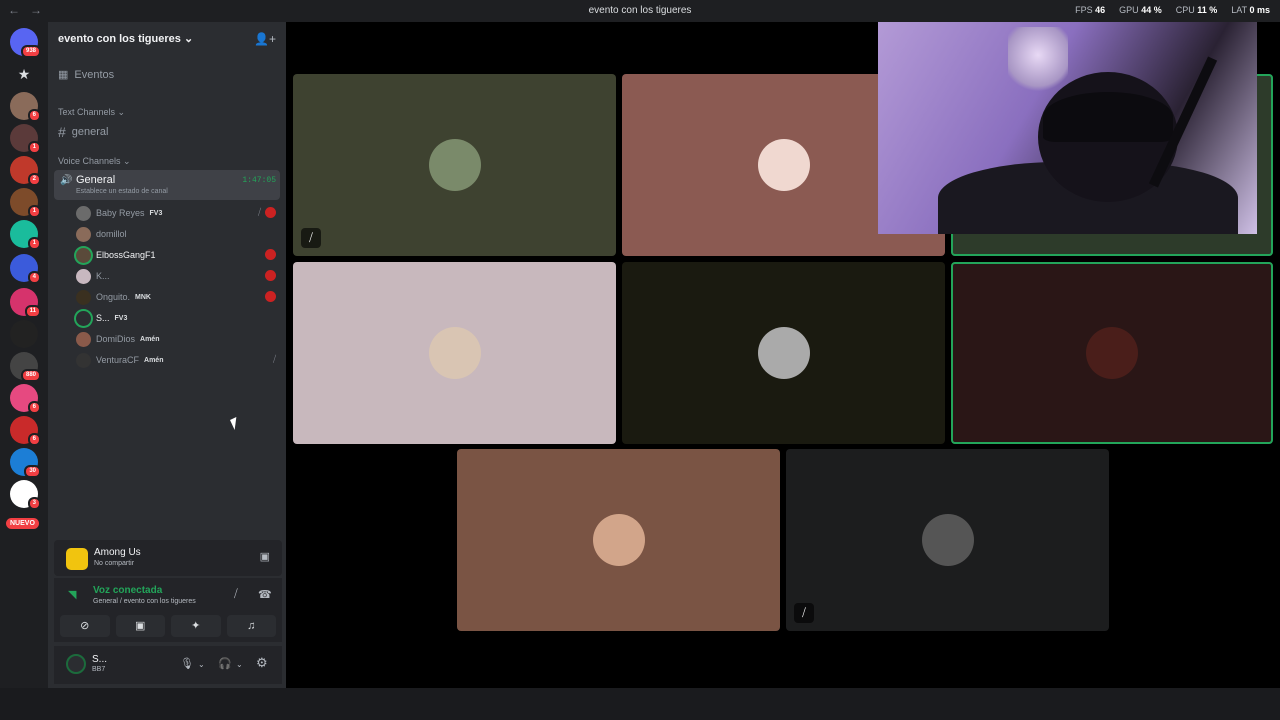 This screenshot has width=1280, height=720. What do you see at coordinates (168, 665) in the screenshot?
I see `user-panel: S... BB7 🎙 ⌄ 🎧 ⌄ ⚙` at bounding box center [168, 665].